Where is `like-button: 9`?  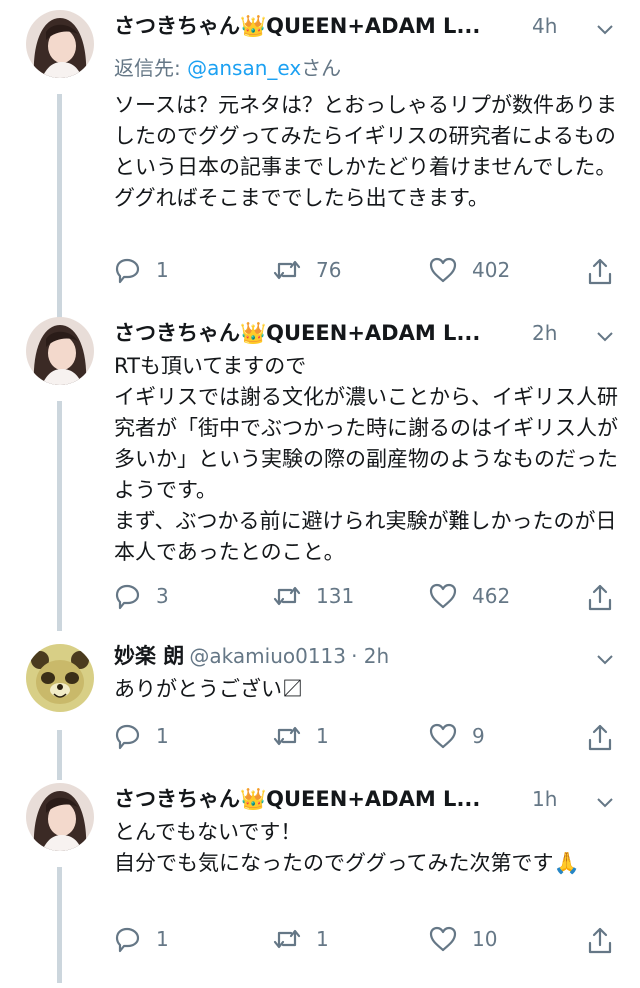 like-button: 9 is located at coordinates (456, 736).